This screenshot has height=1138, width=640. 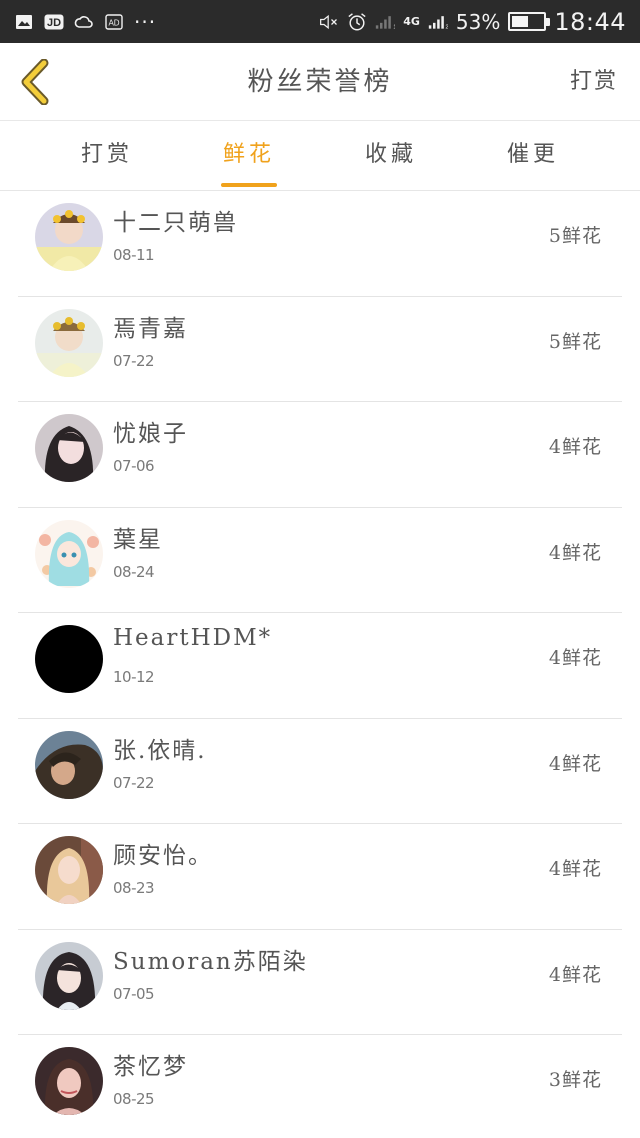 What do you see at coordinates (438, 22) in the screenshot?
I see `signal-2-icon: 2` at bounding box center [438, 22].